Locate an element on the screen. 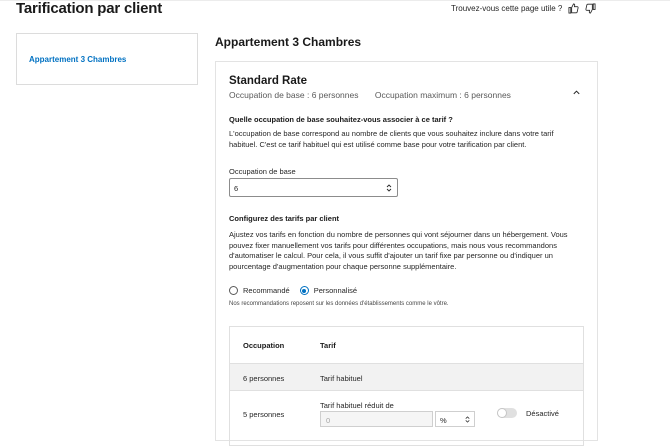 This screenshot has height=446, width=670. radio-personnalise is located at coordinates (304, 290).